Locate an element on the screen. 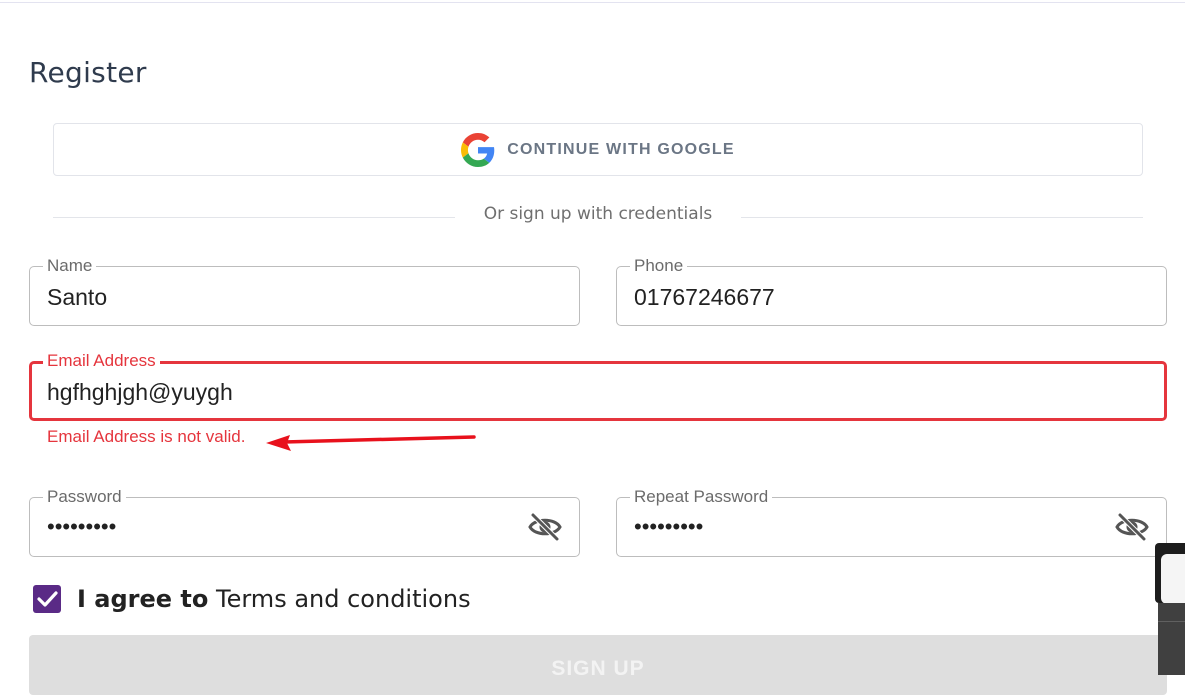 The image size is (1185, 695). password-field: Password ••••••••• is located at coordinates (304, 522).